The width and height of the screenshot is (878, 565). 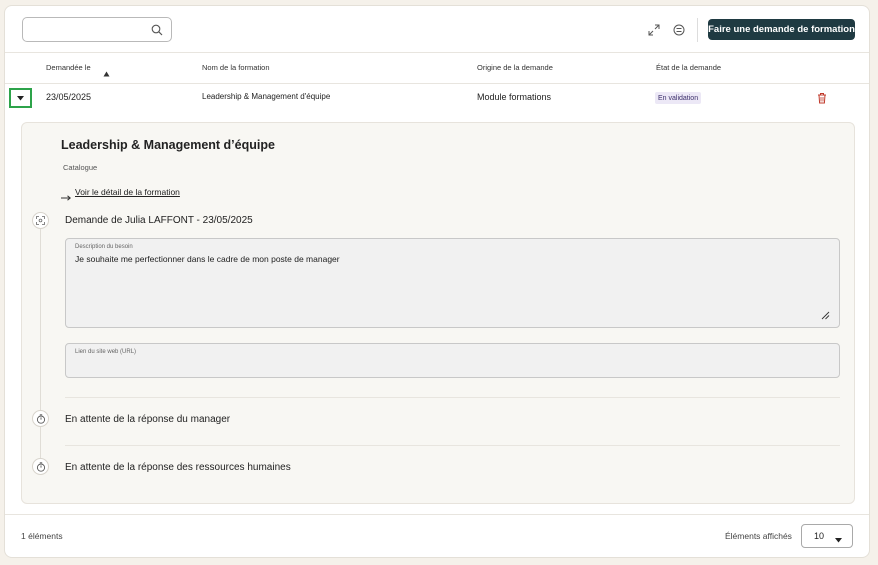 What do you see at coordinates (688, 67) in the screenshot?
I see `column-header-status: État de la demande` at bounding box center [688, 67].